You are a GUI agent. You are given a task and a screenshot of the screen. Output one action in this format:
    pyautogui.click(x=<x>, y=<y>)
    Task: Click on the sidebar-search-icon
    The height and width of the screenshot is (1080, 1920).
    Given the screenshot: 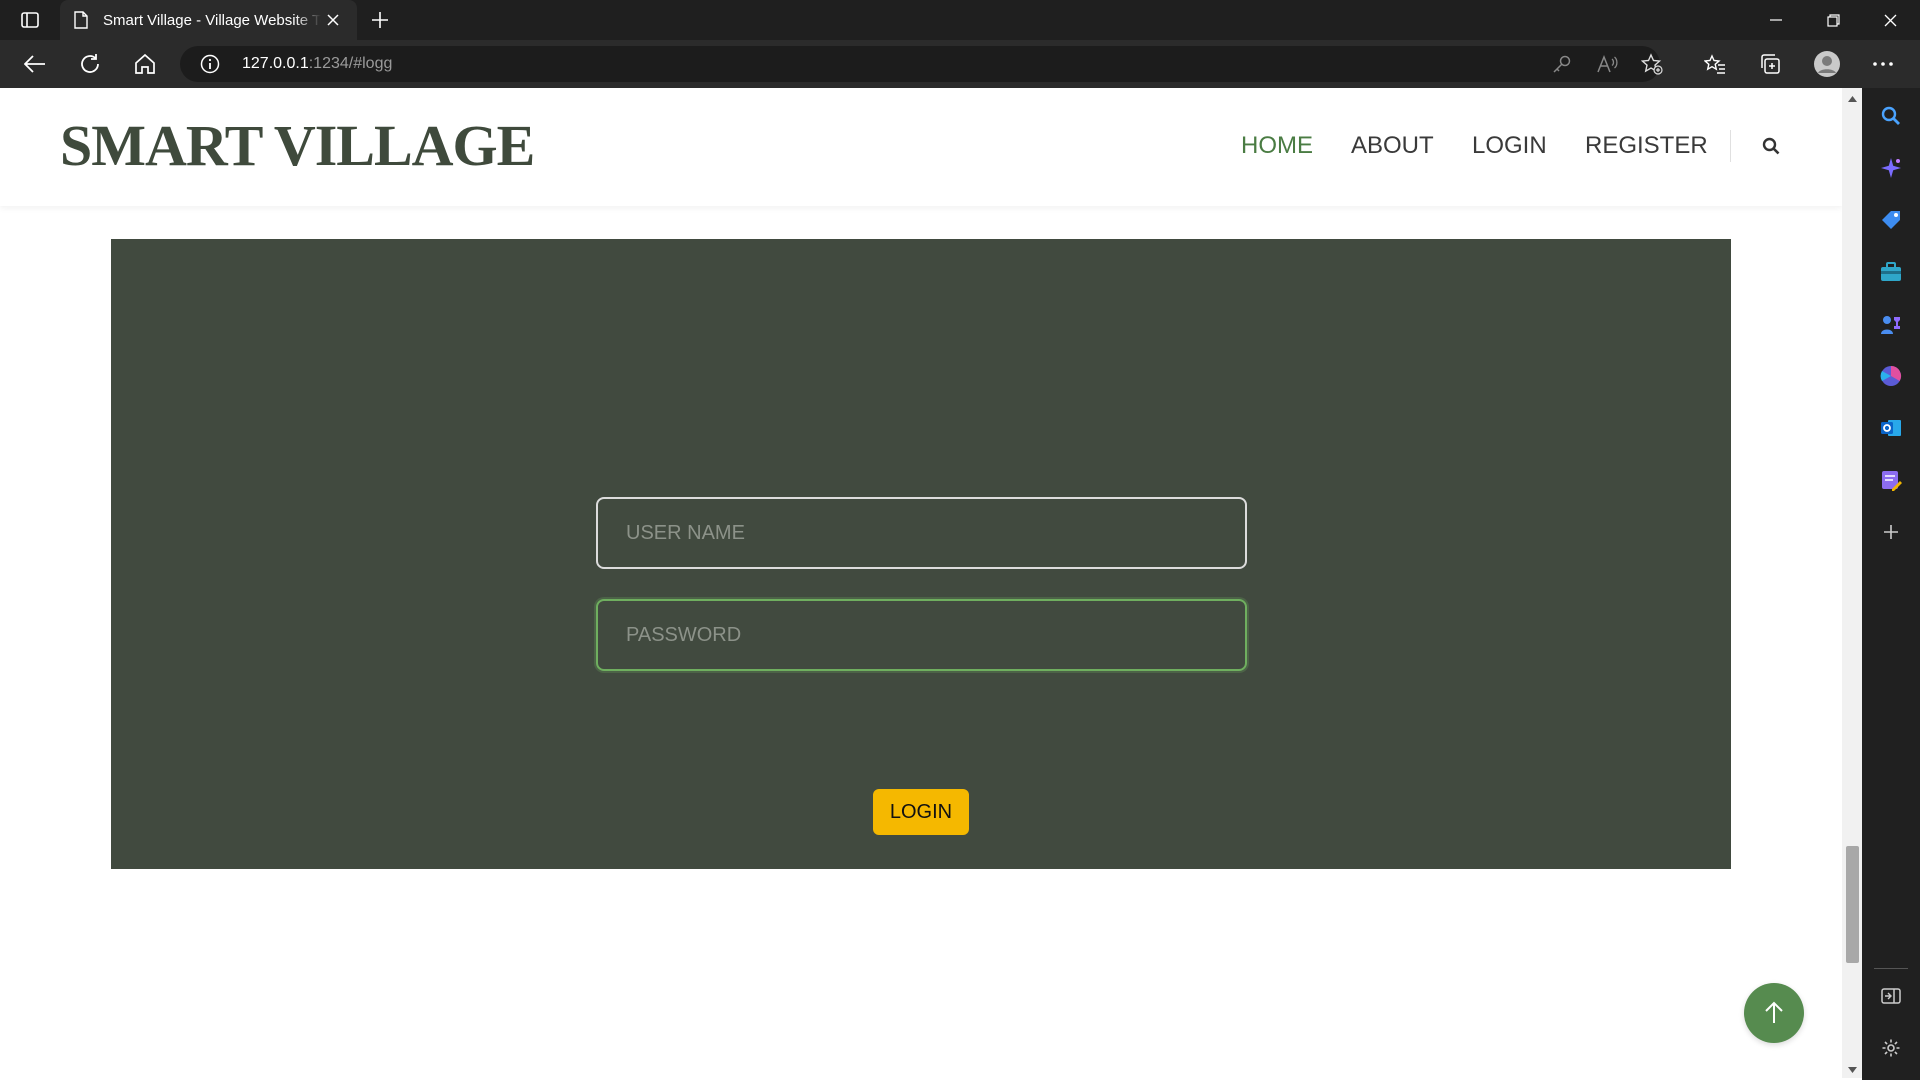 What is the action you would take?
    pyautogui.click(x=1891, y=116)
    